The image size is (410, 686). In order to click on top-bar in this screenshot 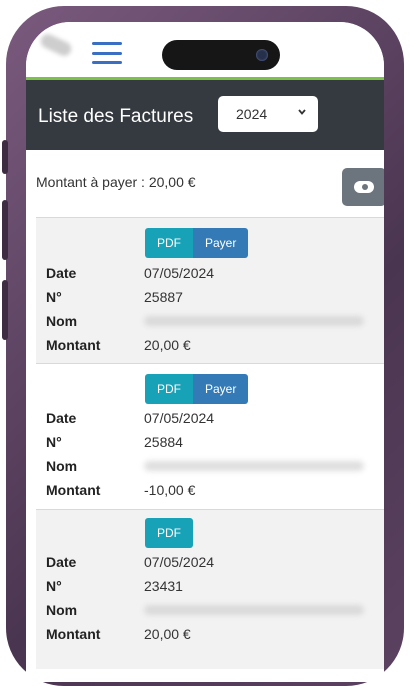, I will do `click(205, 49)`.